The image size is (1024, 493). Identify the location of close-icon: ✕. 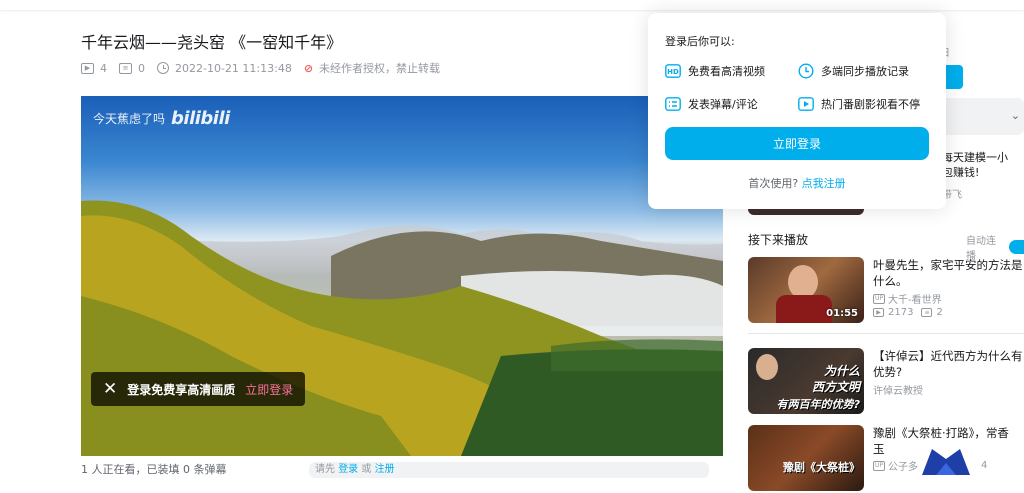
(110, 389).